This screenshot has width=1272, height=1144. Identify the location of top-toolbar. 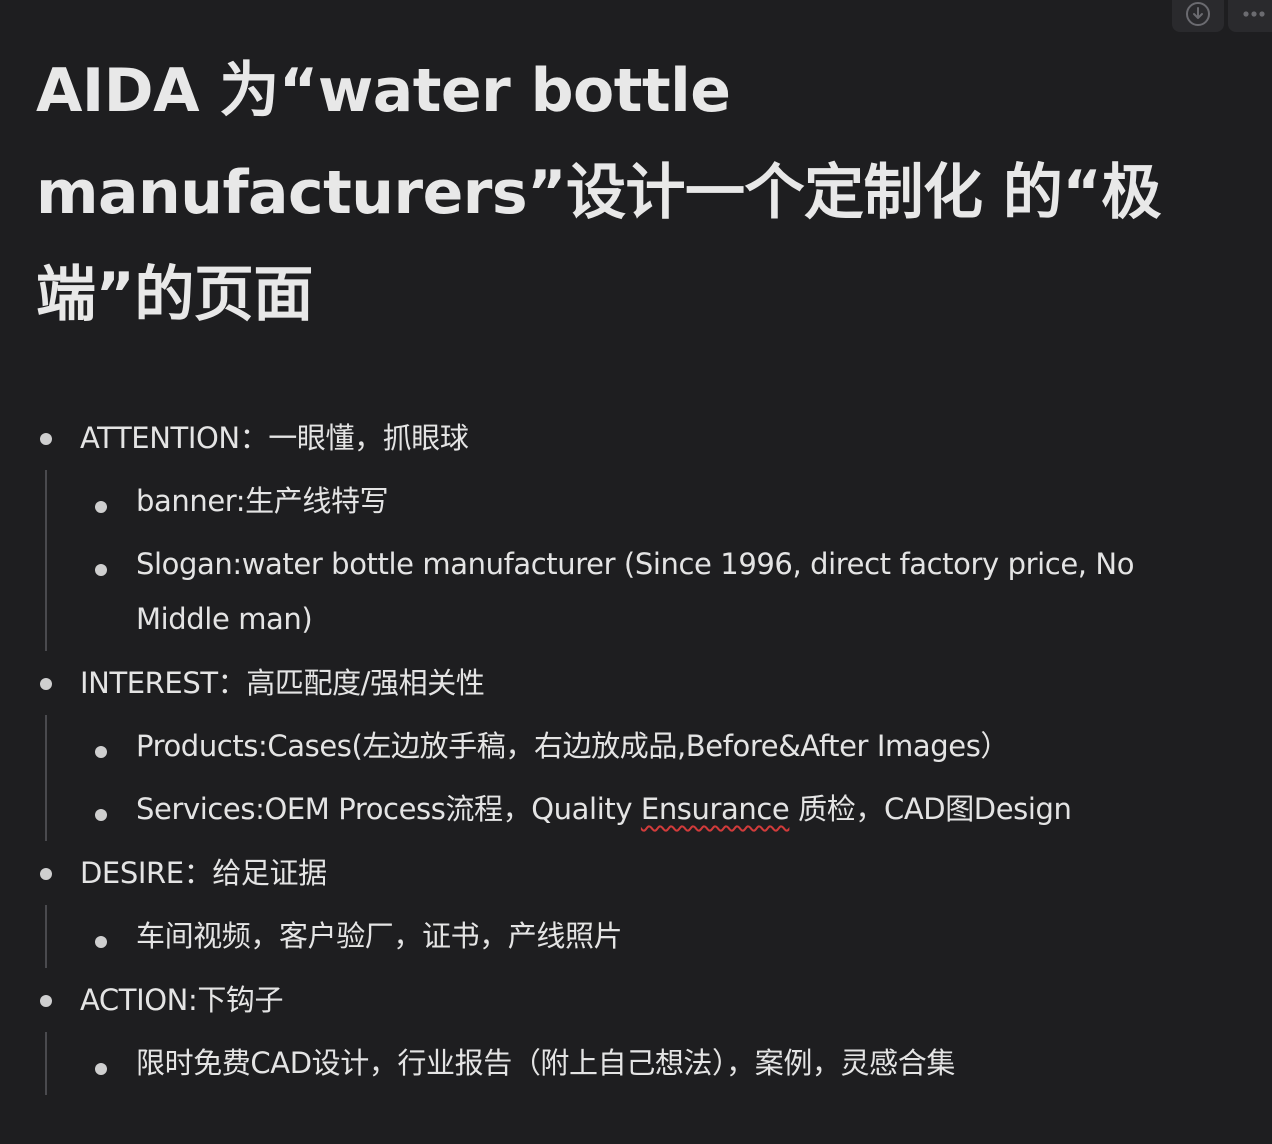
(1222, 16).